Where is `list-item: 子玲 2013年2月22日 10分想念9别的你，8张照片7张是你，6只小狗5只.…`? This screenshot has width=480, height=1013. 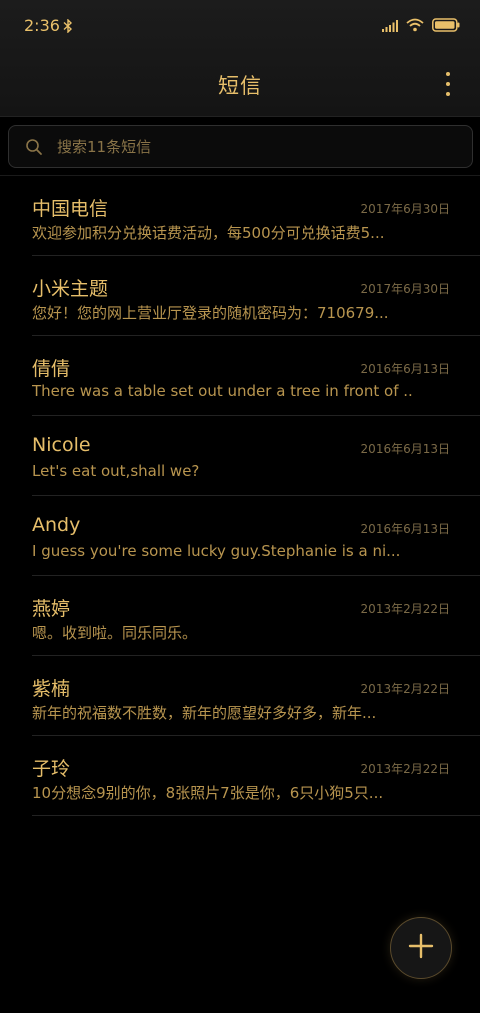 list-item: 子玲 2013年2月22日 10分想念9别的你，8张照片7张是你，6只小狗5只.… is located at coordinates (256, 776).